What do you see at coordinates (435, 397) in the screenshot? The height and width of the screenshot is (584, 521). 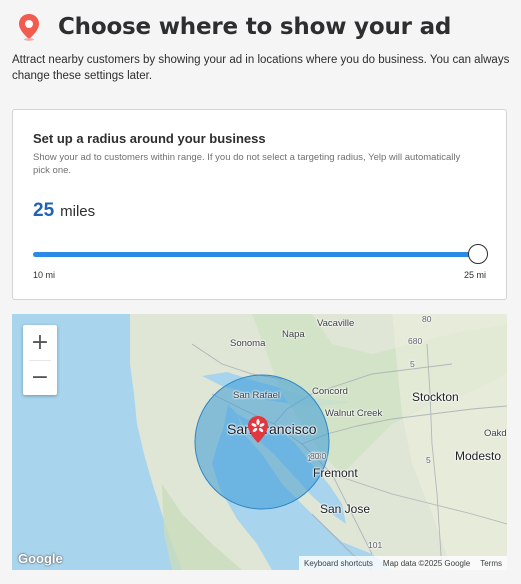 I see `place-stockton: Stockton` at bounding box center [435, 397].